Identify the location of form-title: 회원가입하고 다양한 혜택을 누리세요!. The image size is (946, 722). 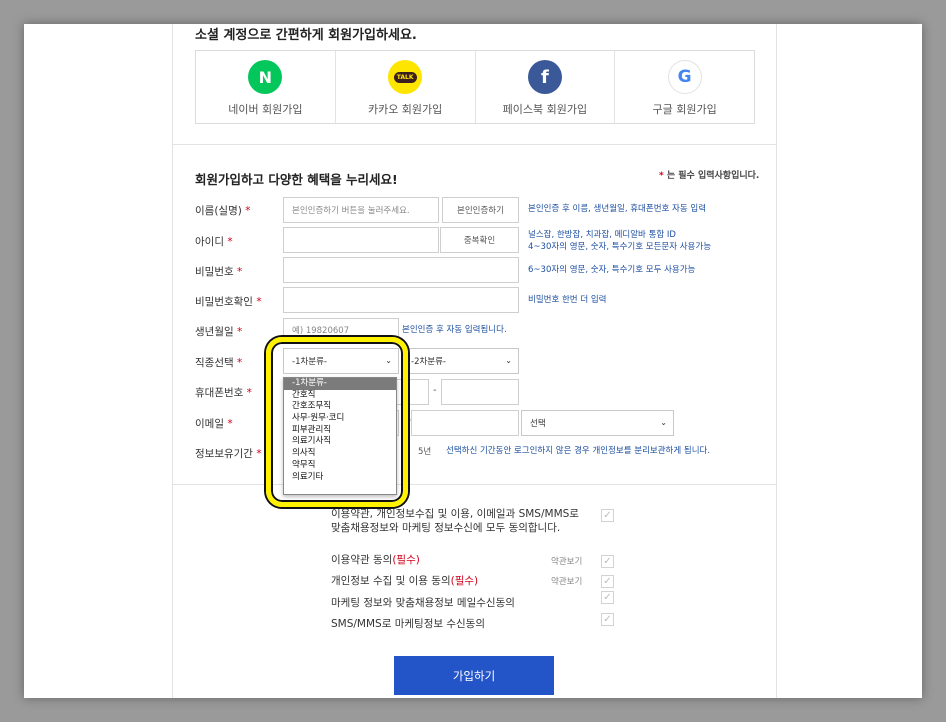
(296, 179).